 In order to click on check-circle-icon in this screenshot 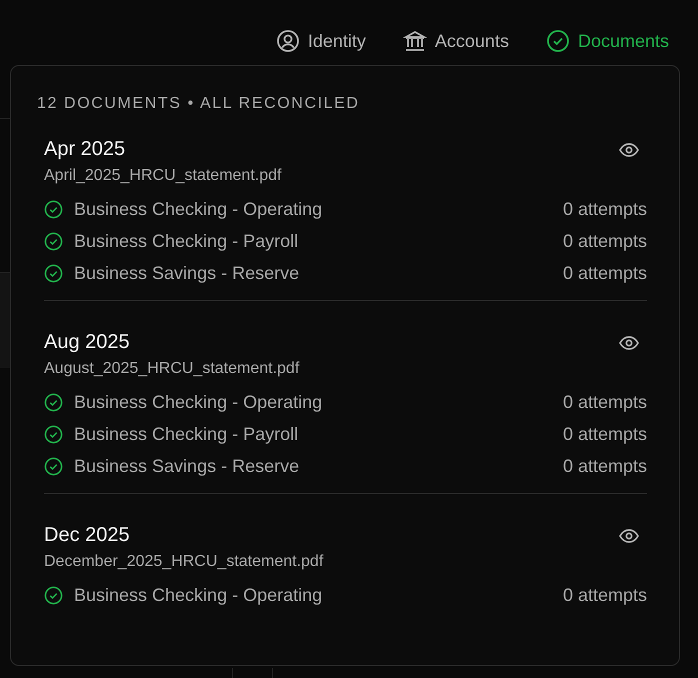, I will do `click(558, 41)`.